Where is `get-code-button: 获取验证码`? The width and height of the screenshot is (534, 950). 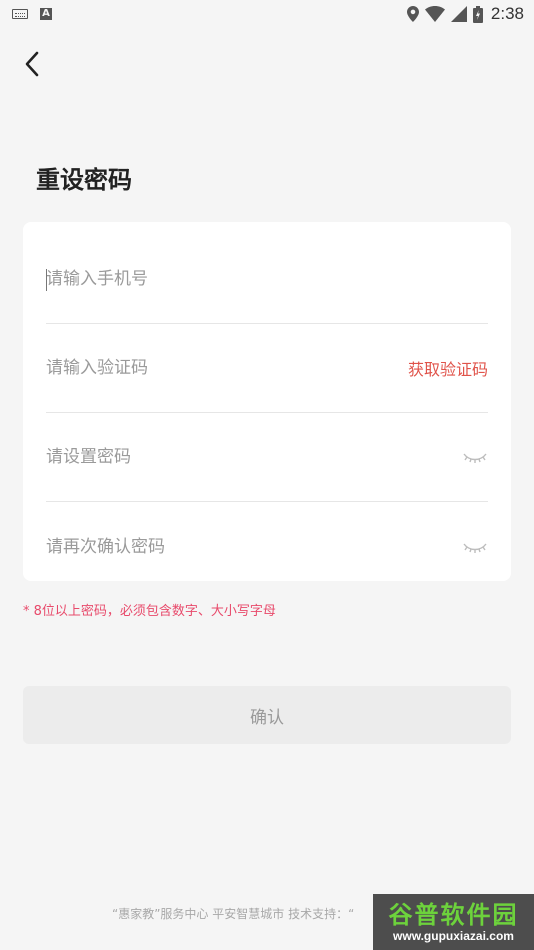 get-code-button: 获取验证码 is located at coordinates (448, 368).